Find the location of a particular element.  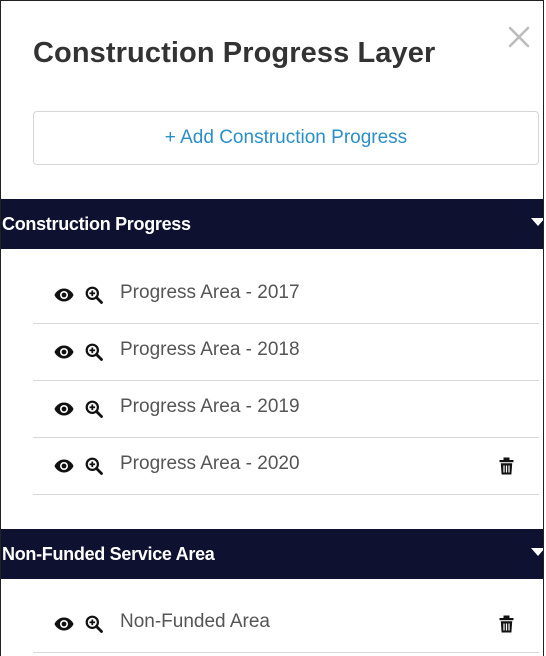

layer-row: Progress Area - 2018 is located at coordinates (286, 352).